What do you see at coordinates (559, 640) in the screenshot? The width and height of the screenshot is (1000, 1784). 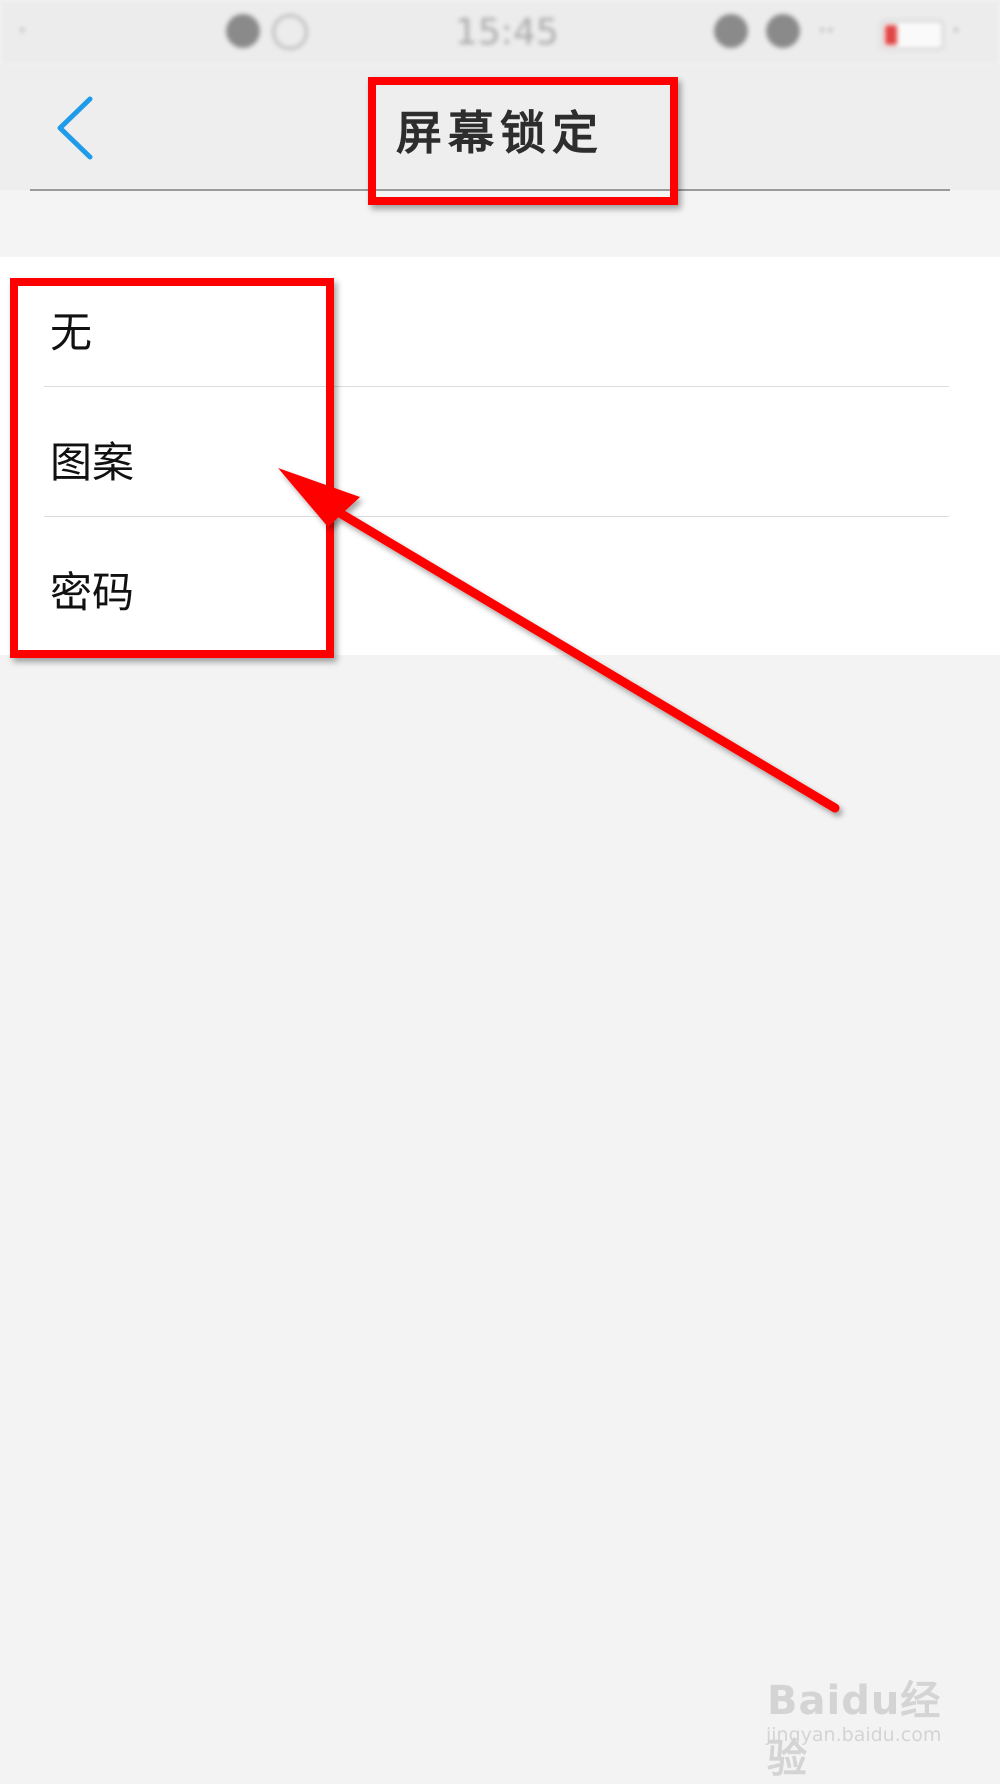 I see `annotation-arrow` at bounding box center [559, 640].